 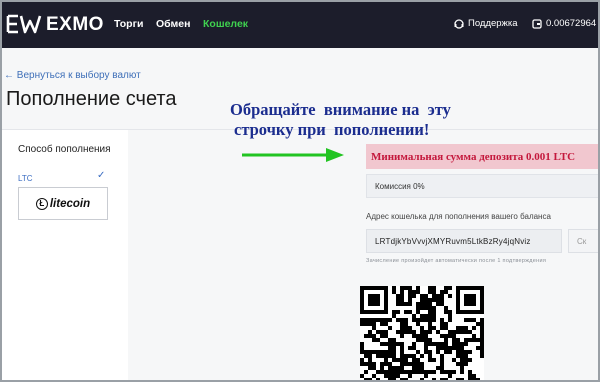 What do you see at coordinates (537, 23) in the screenshot?
I see `wallet-icon` at bounding box center [537, 23].